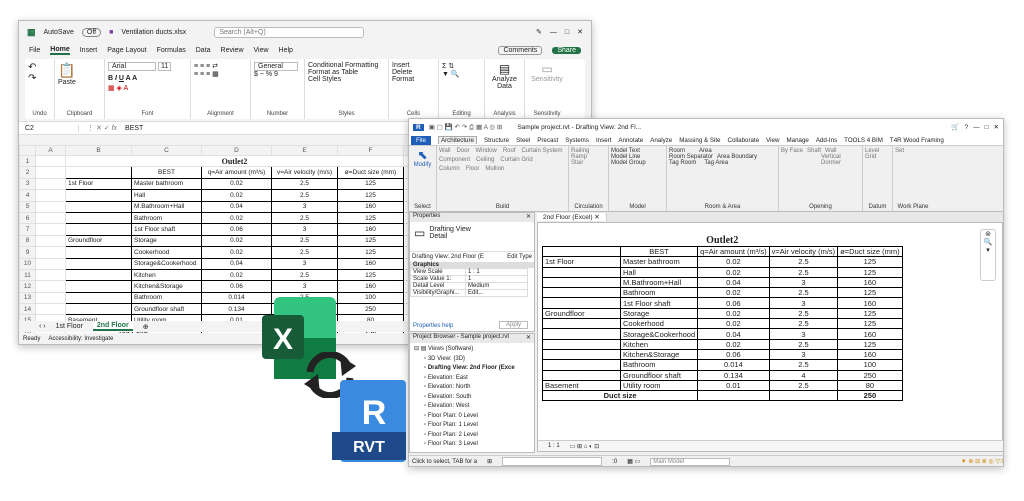  What do you see at coordinates (98, 150) in the screenshot?
I see `col-header: B` at bounding box center [98, 150].